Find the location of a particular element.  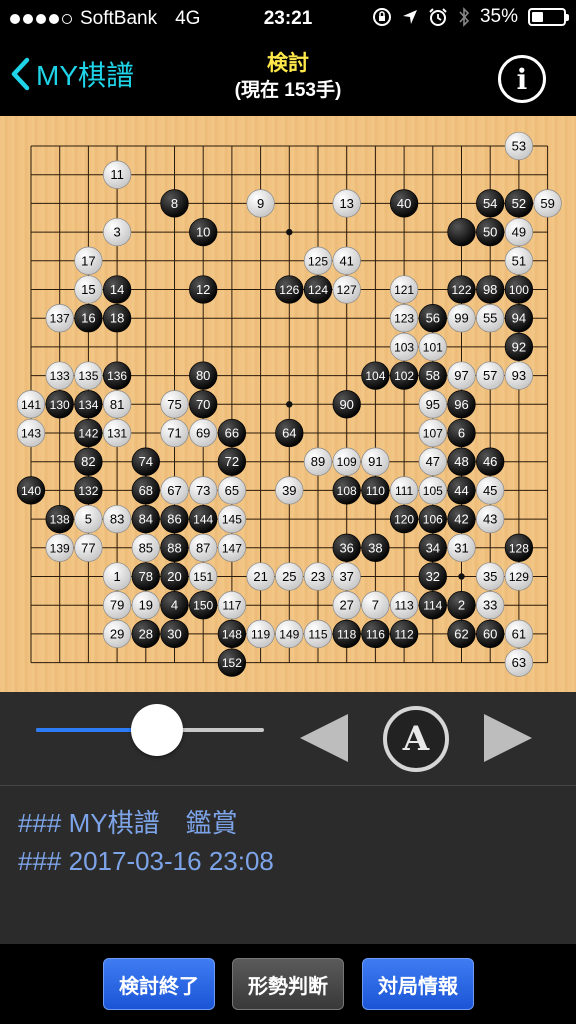

black-stone: 30 is located at coordinates (174, 634).